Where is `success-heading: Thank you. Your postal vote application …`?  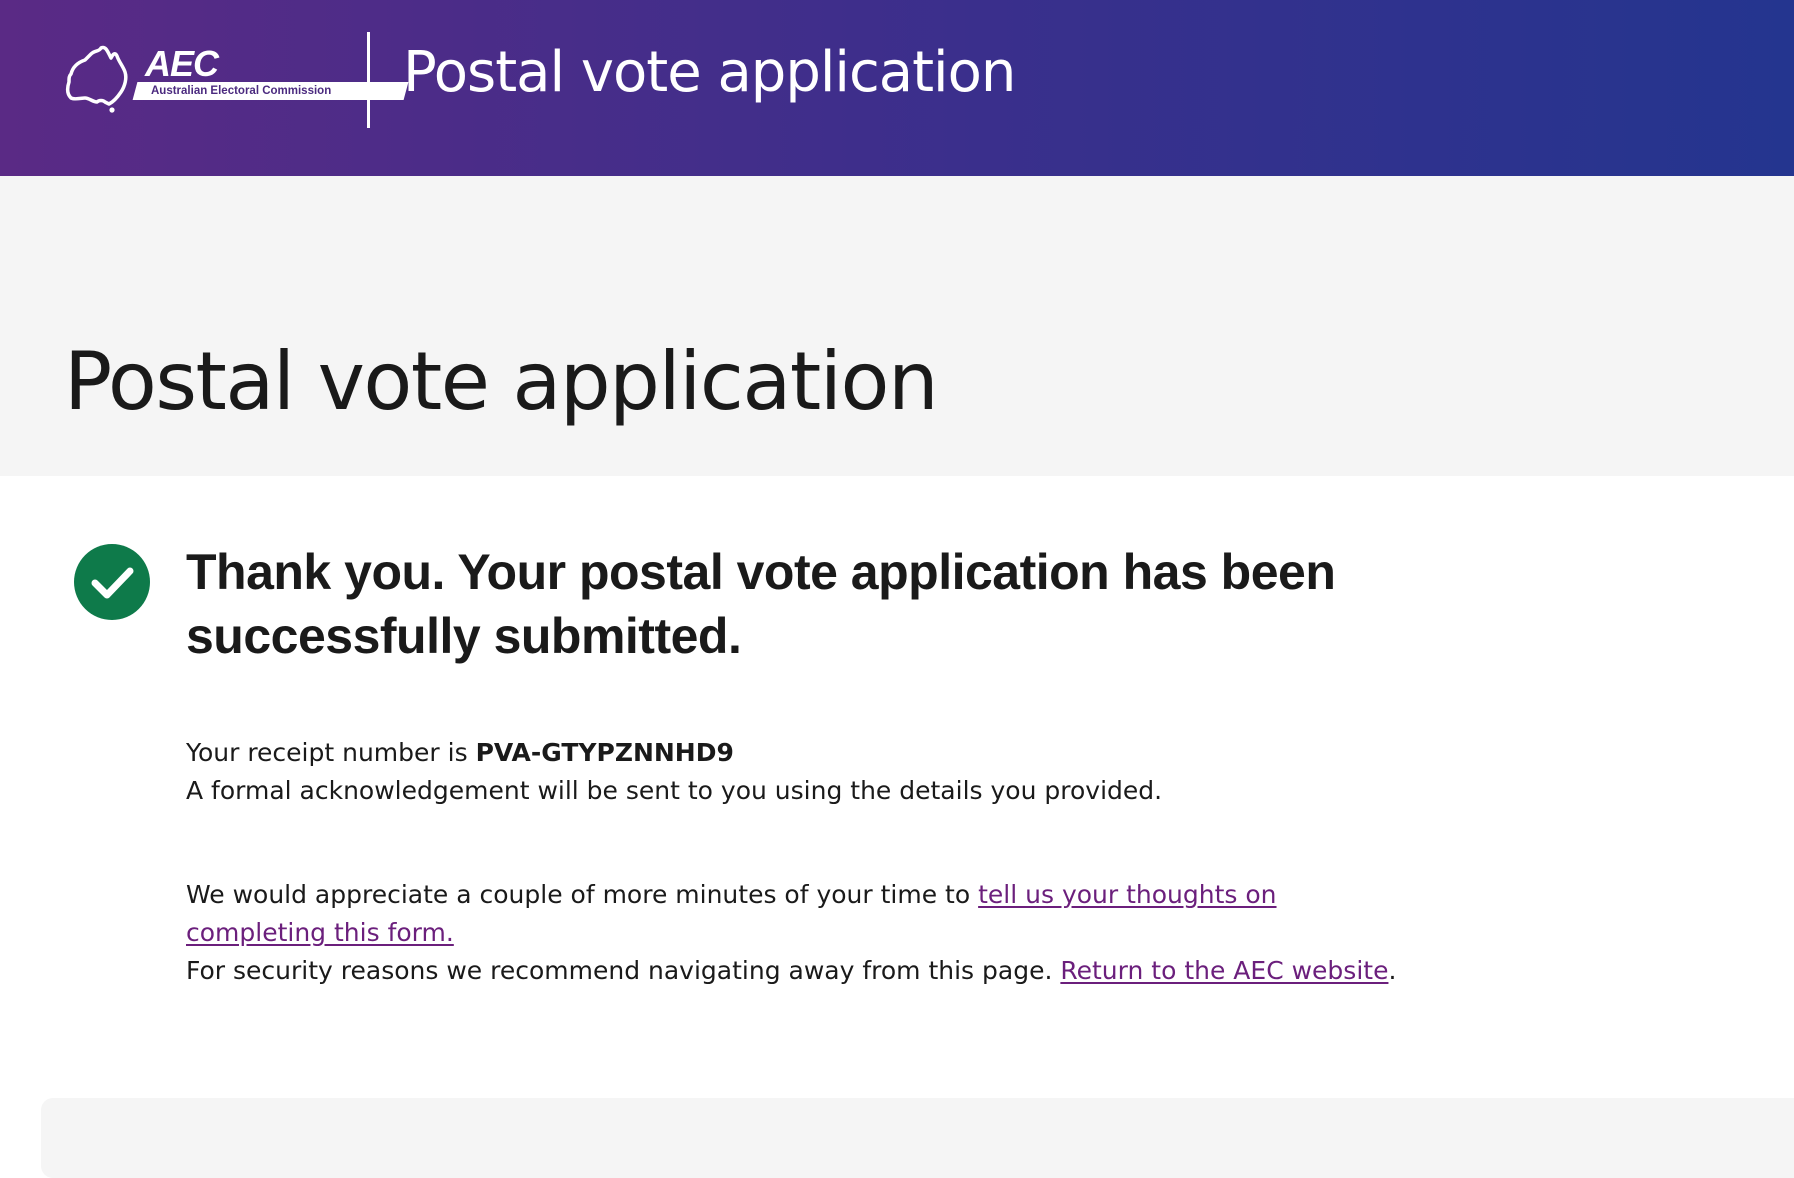
success-heading: Thank you. Your postal vote application … is located at coordinates (761, 604).